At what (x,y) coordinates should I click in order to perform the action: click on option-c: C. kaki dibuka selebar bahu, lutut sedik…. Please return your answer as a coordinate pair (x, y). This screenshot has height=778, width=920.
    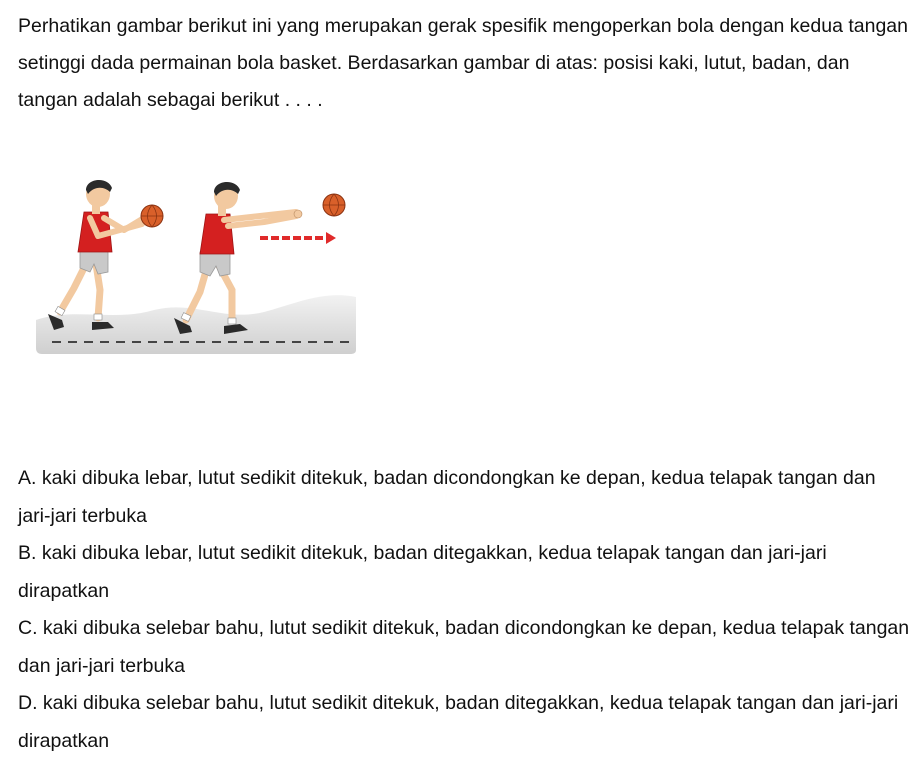
    Looking at the image, I should click on (465, 647).